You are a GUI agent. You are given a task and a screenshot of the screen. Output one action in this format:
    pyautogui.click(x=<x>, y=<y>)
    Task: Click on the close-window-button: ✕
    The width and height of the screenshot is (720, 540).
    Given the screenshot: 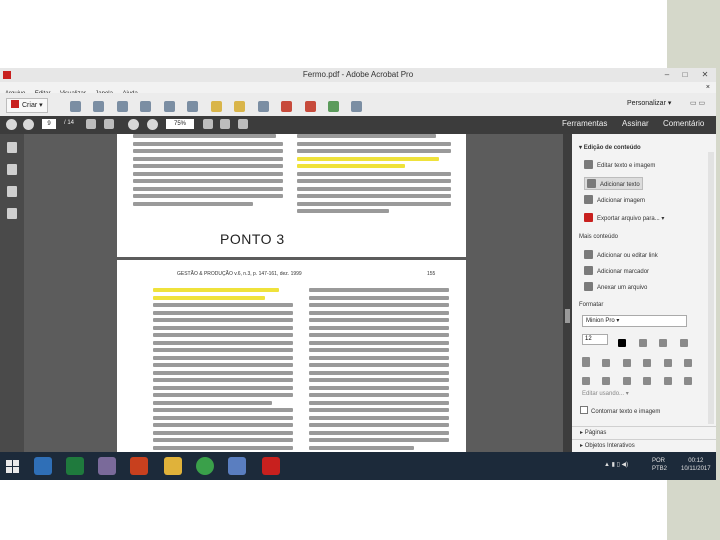 What is the action you would take?
    pyautogui.click(x=705, y=74)
    